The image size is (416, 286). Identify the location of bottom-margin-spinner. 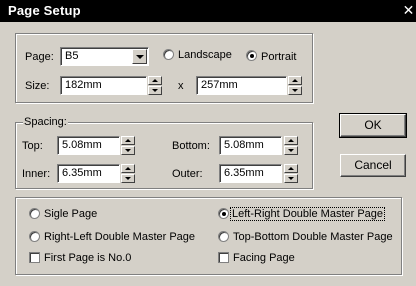
(291, 145).